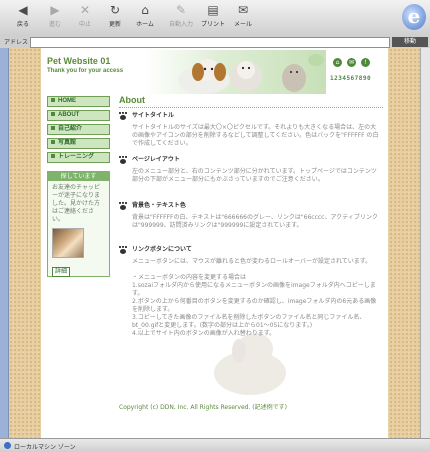 Image resolution: width=430 pixels, height=452 pixels. Describe the element at coordinates (7, 445) in the screenshot. I see `zone-icon` at that location.